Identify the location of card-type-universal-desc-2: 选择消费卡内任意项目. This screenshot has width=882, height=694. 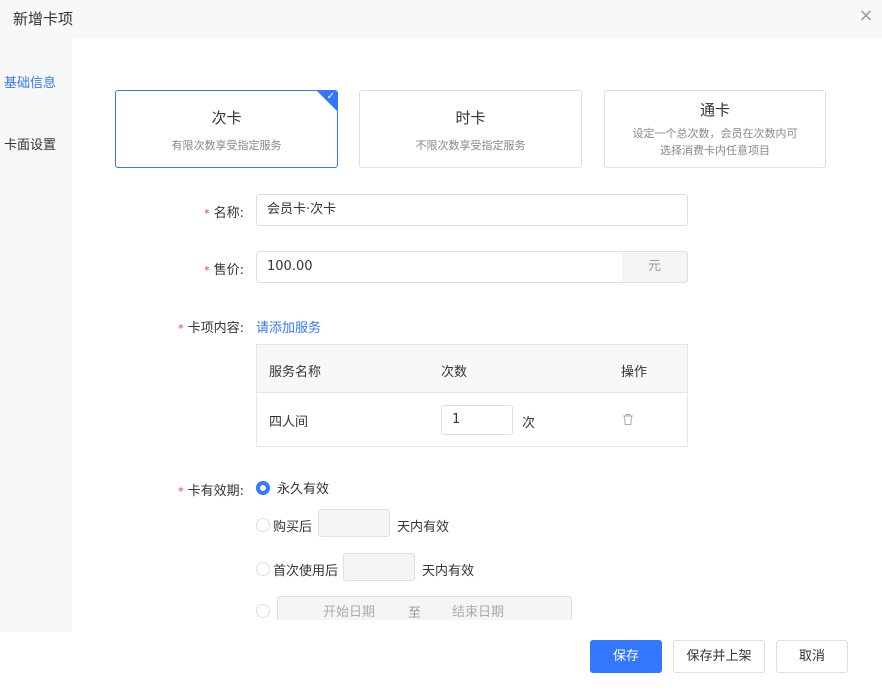
(715, 150).